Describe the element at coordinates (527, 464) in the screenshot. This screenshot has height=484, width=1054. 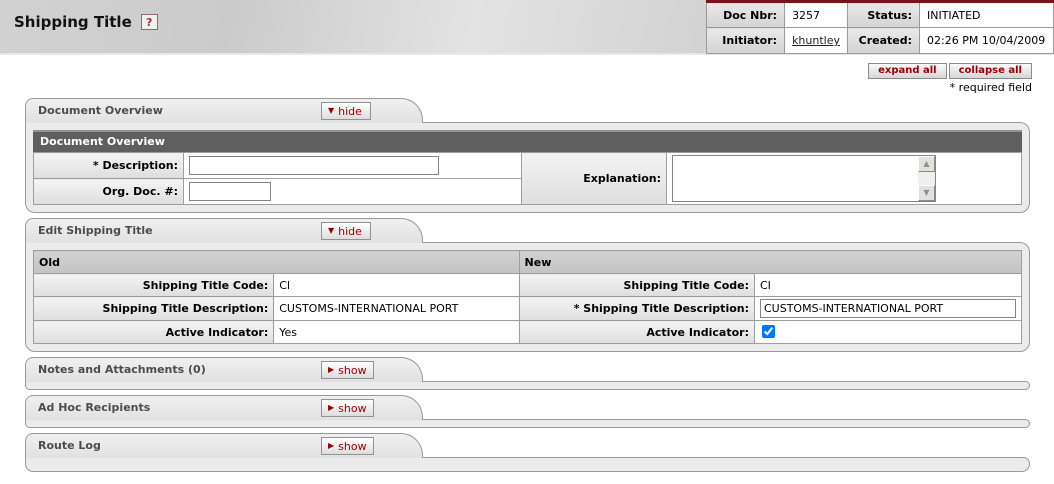
I see `panel-route-log` at that location.